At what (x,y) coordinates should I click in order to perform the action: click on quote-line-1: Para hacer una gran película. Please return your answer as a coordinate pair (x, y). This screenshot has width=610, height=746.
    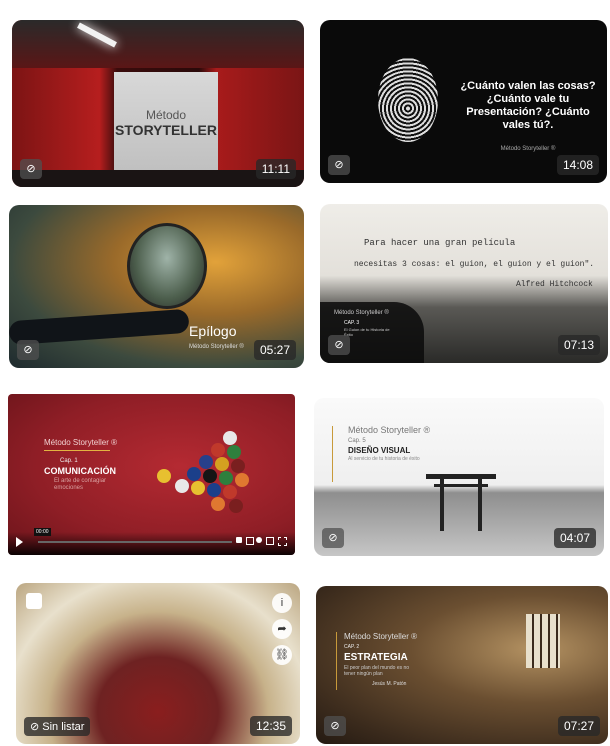
    Looking at the image, I should click on (440, 243).